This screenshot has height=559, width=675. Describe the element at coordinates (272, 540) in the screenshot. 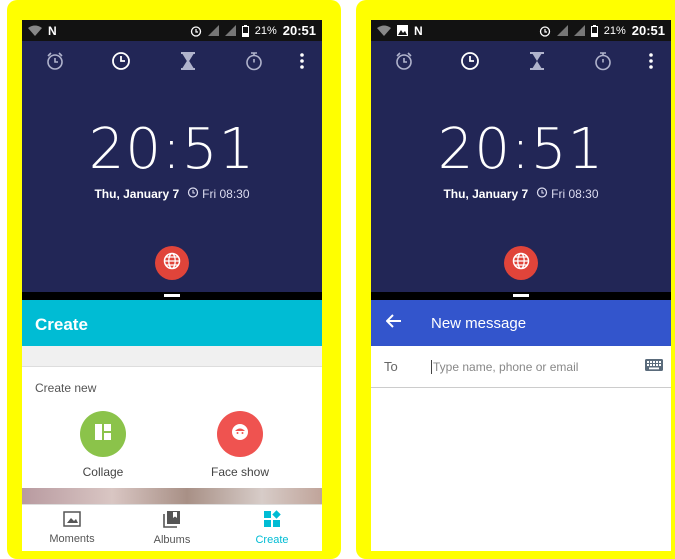

I see `nav-create-label: Create` at that location.